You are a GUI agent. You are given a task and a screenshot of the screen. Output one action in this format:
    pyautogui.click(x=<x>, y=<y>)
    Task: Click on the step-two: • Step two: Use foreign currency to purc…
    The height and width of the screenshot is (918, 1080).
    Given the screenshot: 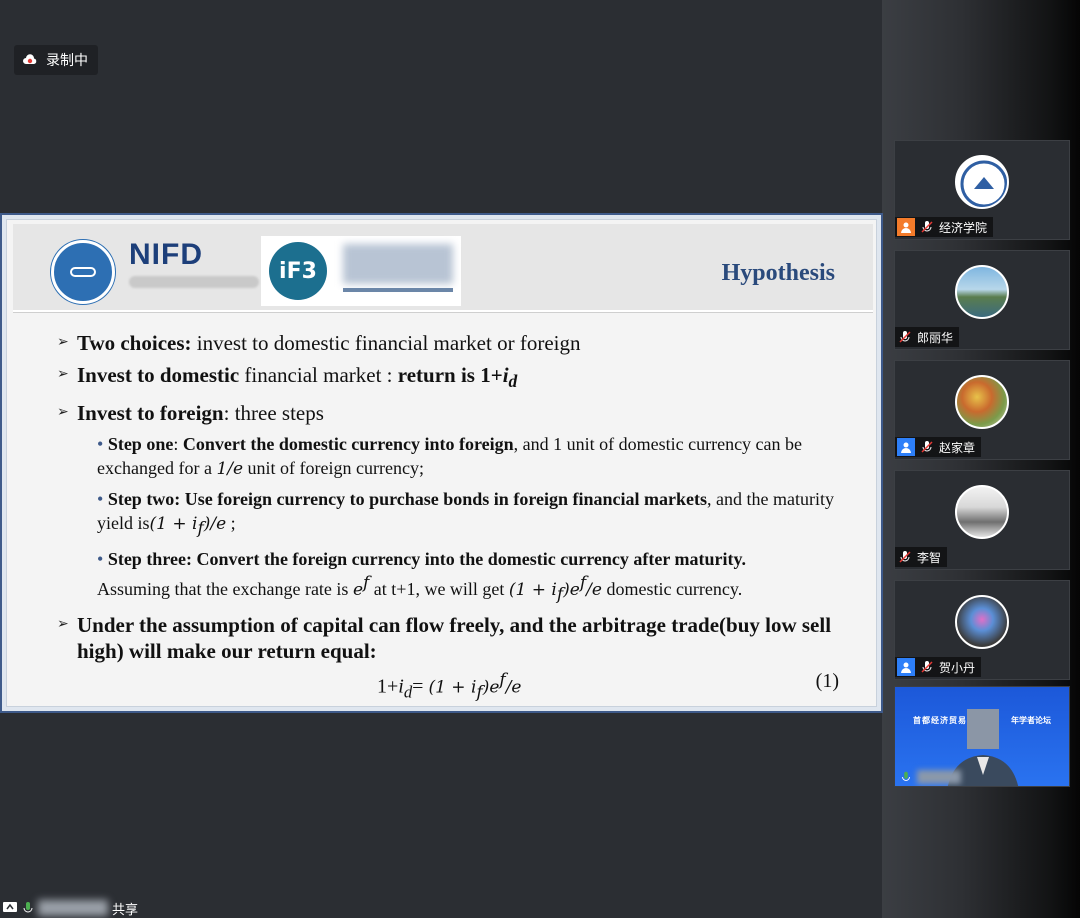 What is the action you would take?
    pyautogui.click(x=465, y=514)
    